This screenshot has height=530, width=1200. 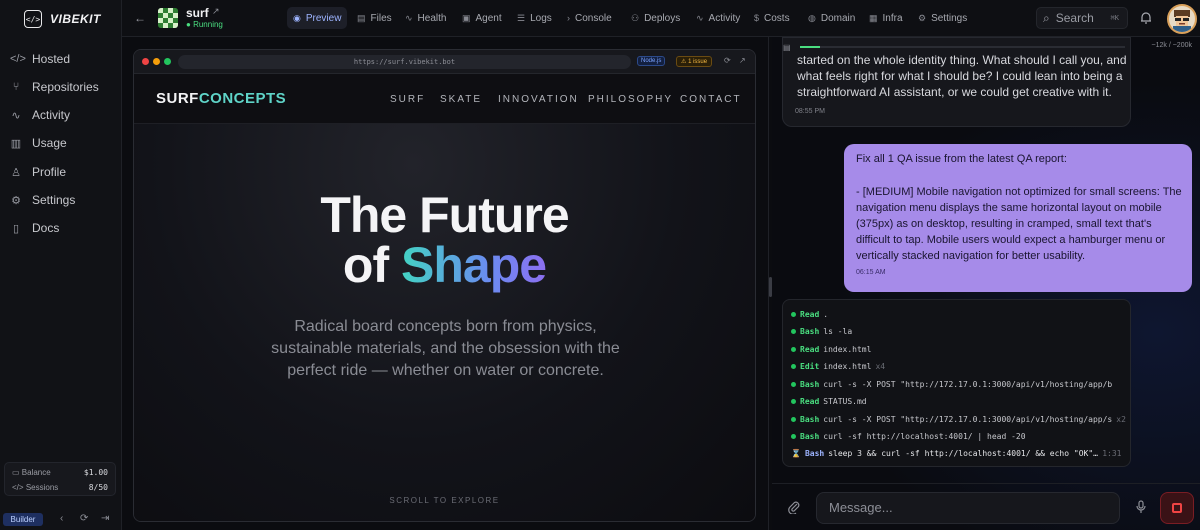 I want to click on site-nav-innovation: INNOVATION, so click(x=538, y=99).